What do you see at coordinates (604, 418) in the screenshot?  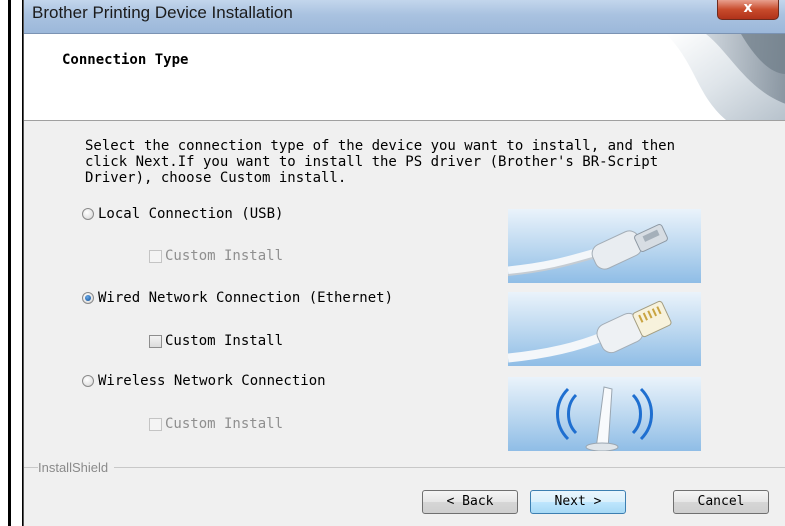 I see `wireless-router-icon` at bounding box center [604, 418].